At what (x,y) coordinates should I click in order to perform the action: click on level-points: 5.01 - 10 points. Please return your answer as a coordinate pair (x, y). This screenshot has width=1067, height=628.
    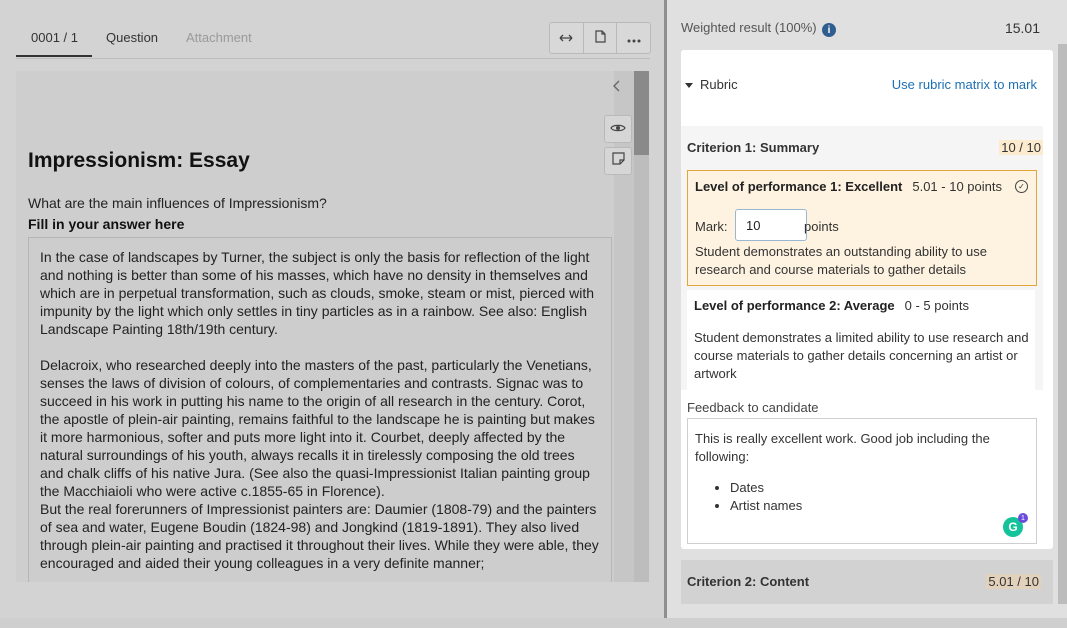
    Looking at the image, I should click on (957, 186).